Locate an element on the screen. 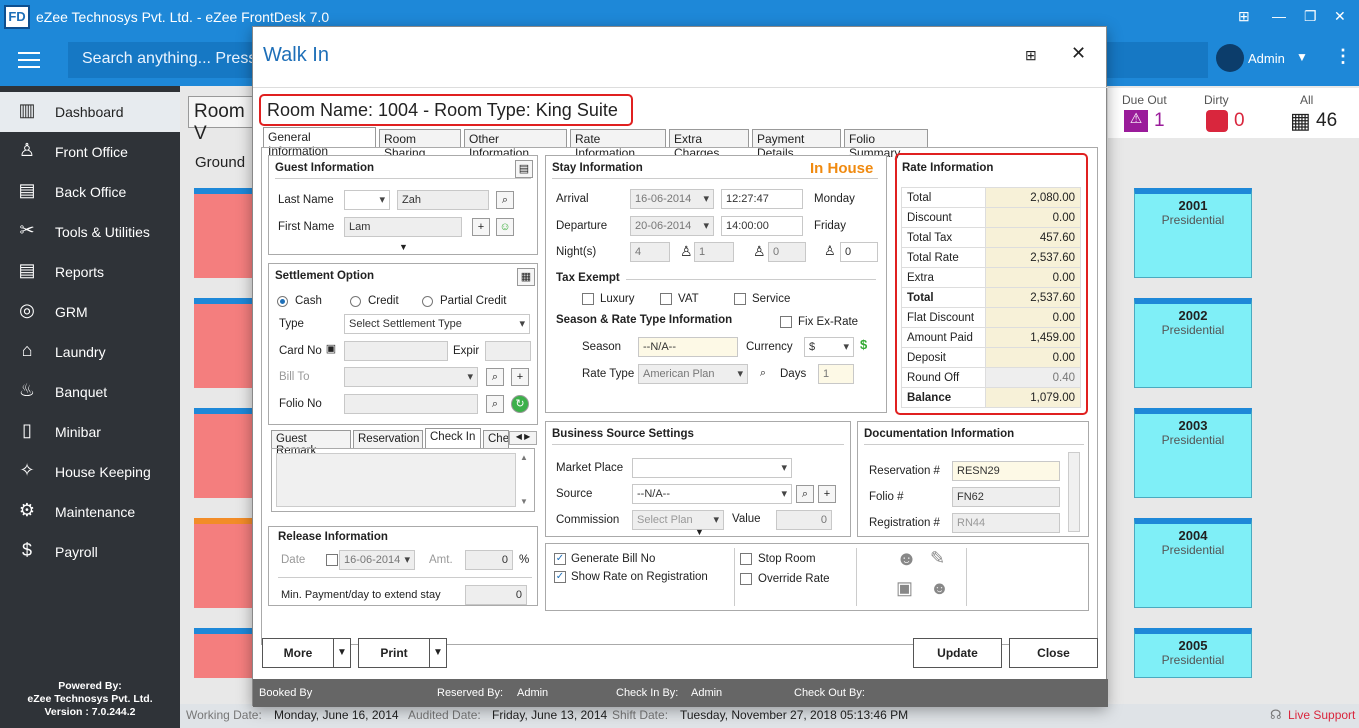  expiry-input is located at coordinates (508, 351).